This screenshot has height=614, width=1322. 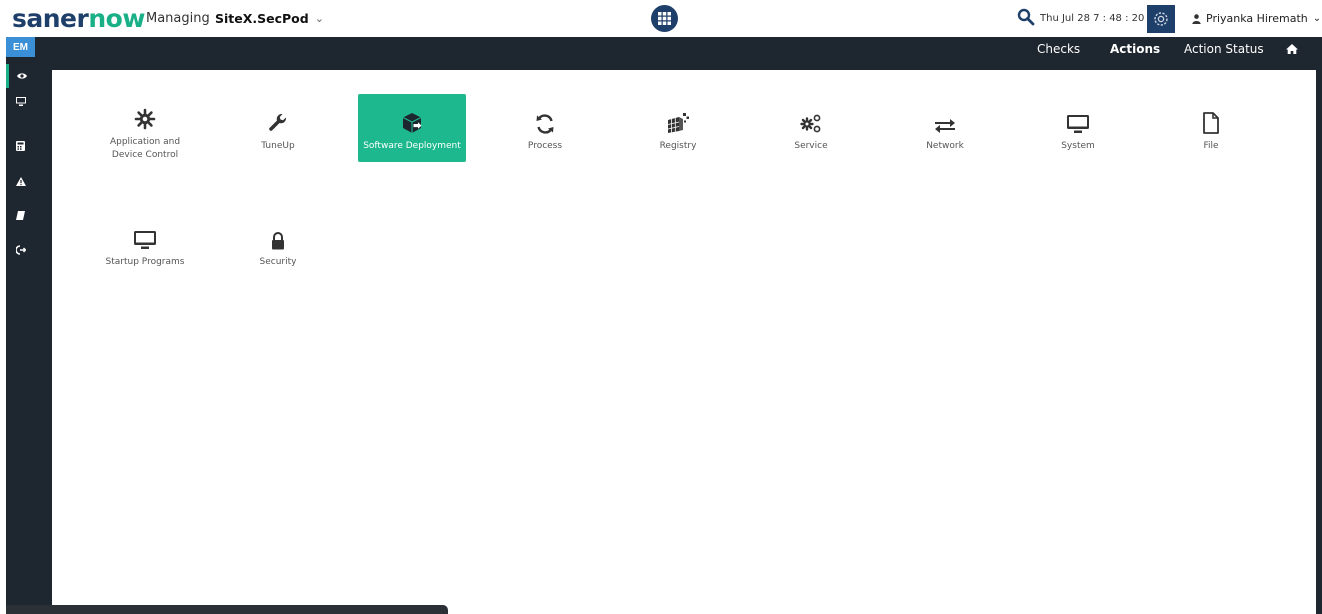 I want to click on tile-label: System, so click(x=1078, y=146).